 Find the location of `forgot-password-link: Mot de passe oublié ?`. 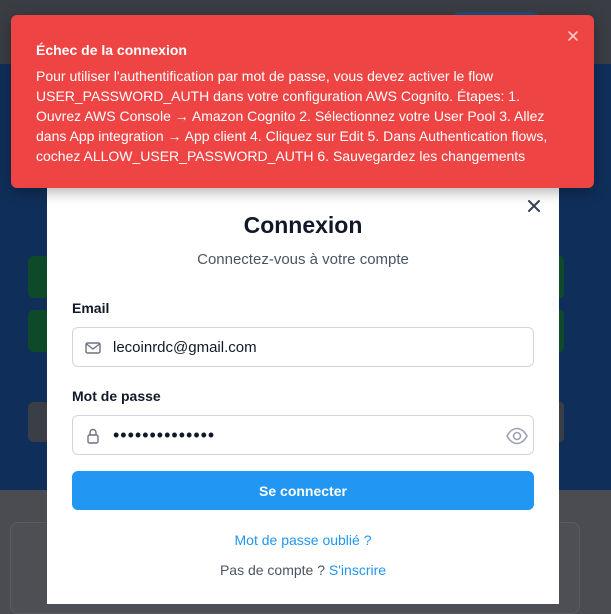

forgot-password-link: Mot de passe oublié ? is located at coordinates (303, 540).